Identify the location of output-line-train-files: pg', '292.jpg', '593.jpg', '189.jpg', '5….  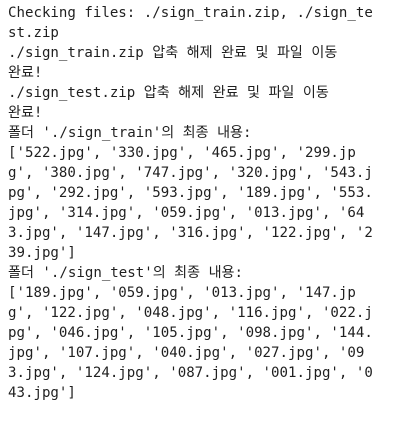
(190, 193).